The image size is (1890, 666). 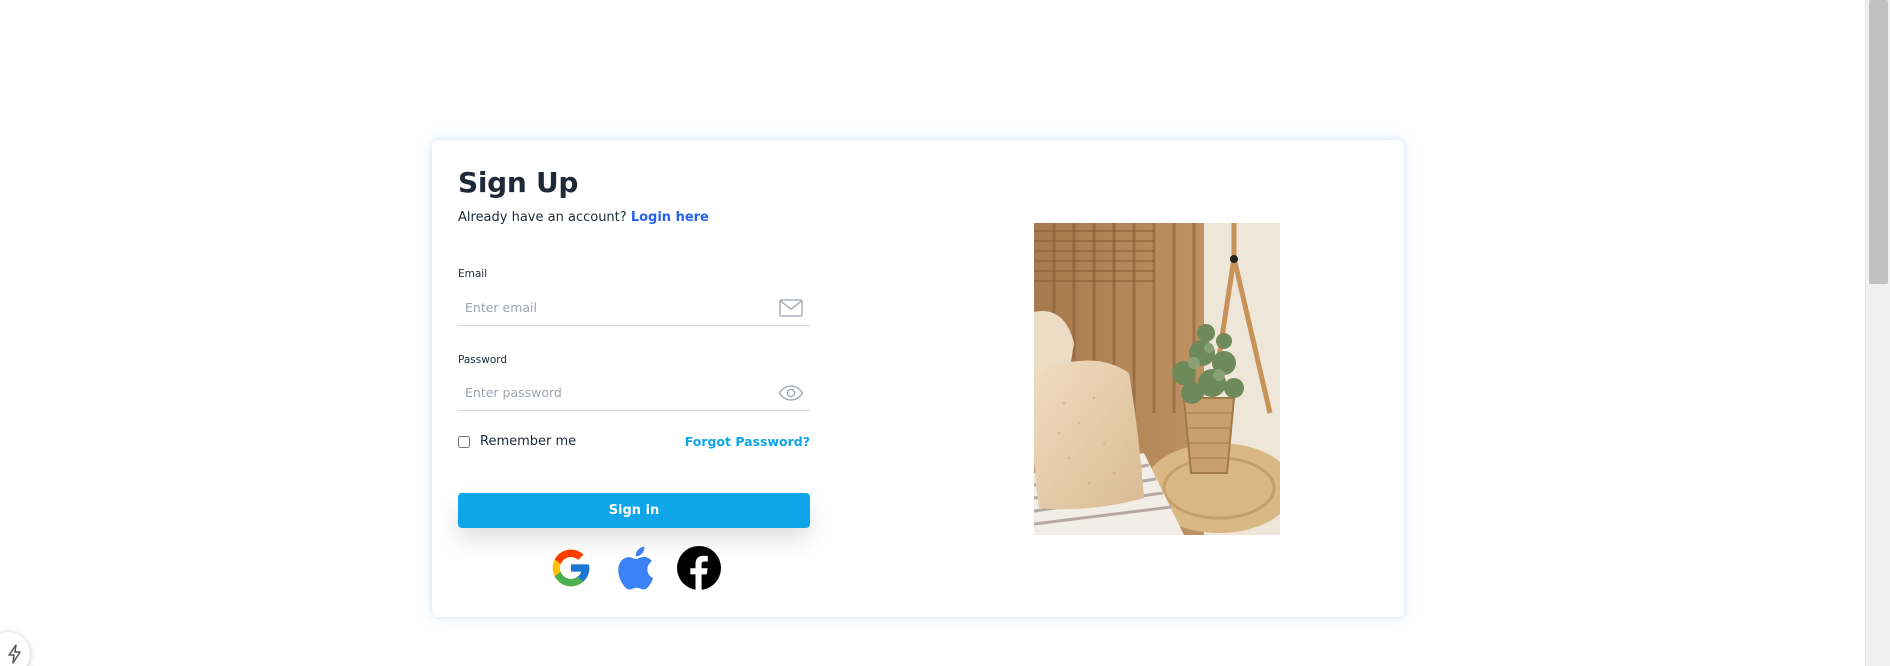 I want to click on page-title: Sign Up, so click(x=518, y=182).